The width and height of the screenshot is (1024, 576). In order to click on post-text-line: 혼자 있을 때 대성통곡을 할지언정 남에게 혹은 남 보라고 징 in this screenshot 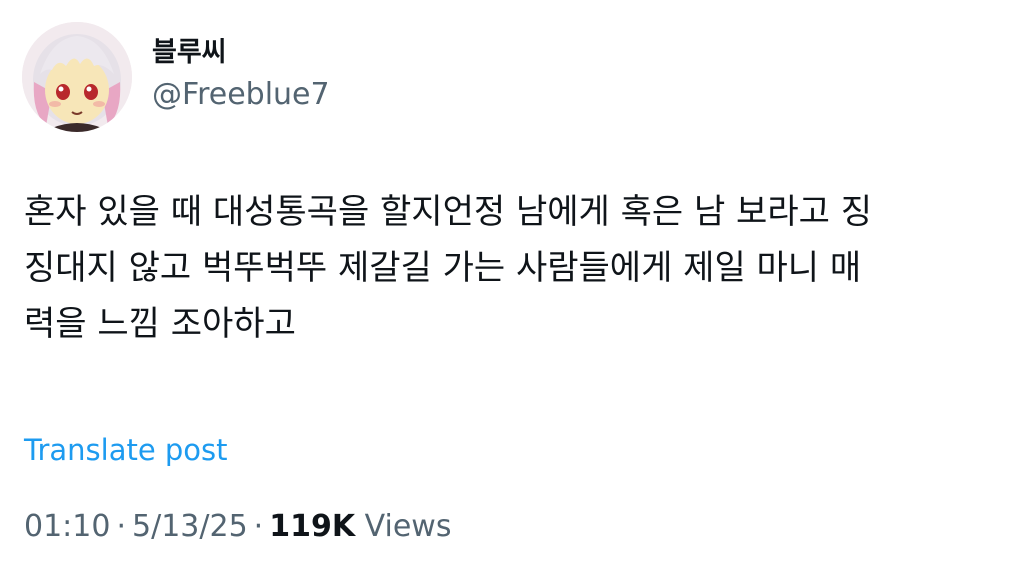, I will do `click(448, 212)`.